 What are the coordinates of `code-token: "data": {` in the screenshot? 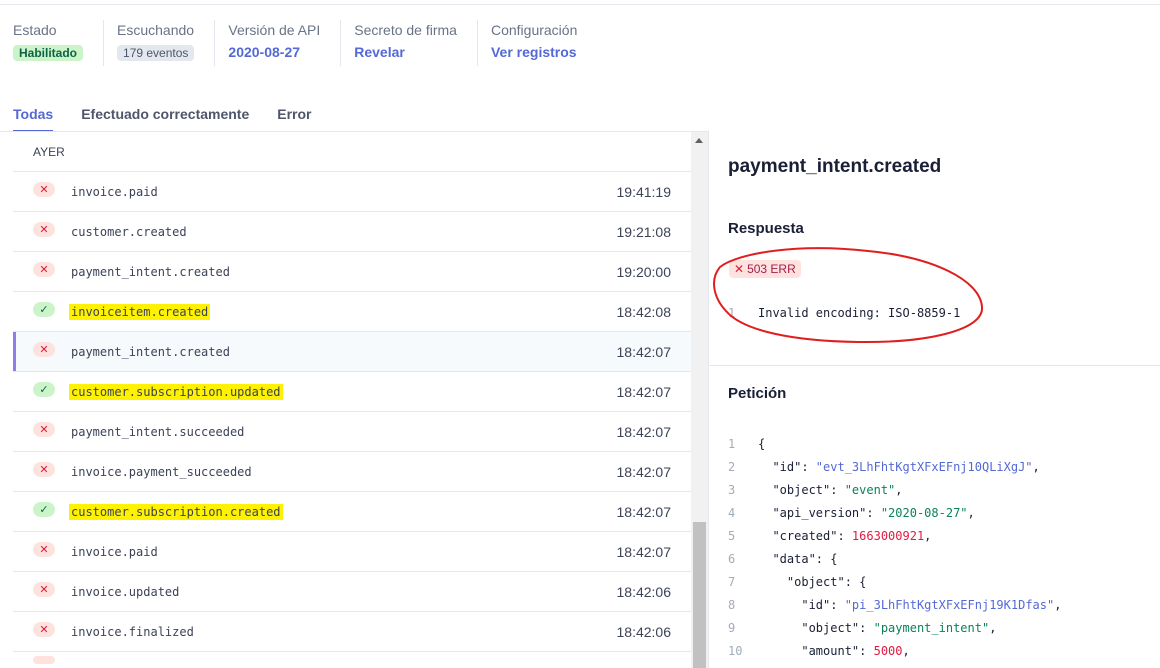 It's located at (798, 559).